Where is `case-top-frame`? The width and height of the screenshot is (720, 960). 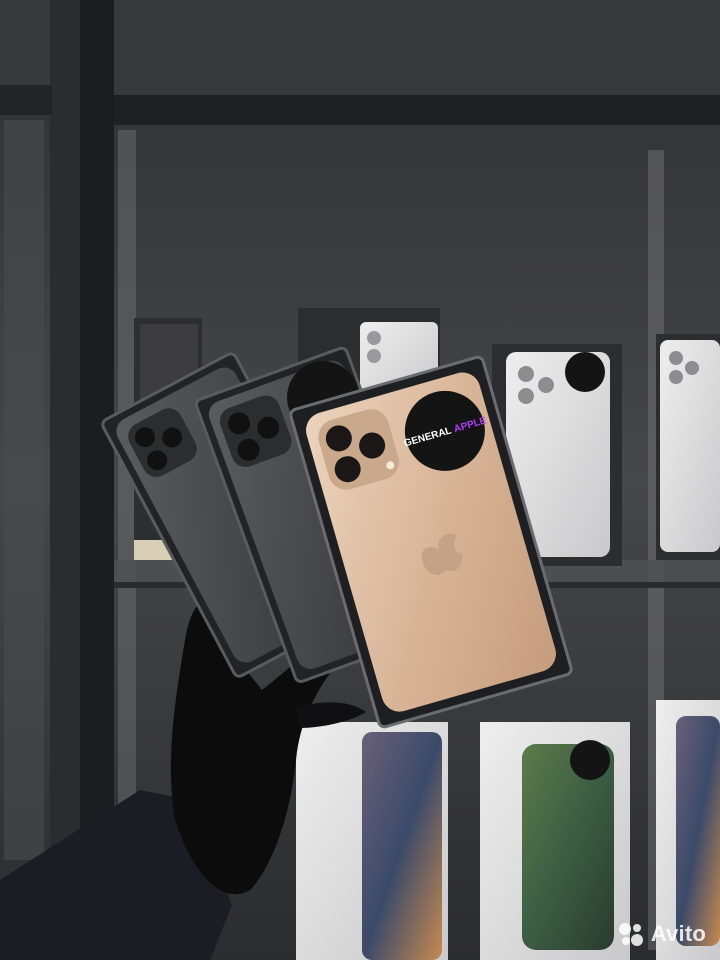 case-top-frame is located at coordinates (415, 110).